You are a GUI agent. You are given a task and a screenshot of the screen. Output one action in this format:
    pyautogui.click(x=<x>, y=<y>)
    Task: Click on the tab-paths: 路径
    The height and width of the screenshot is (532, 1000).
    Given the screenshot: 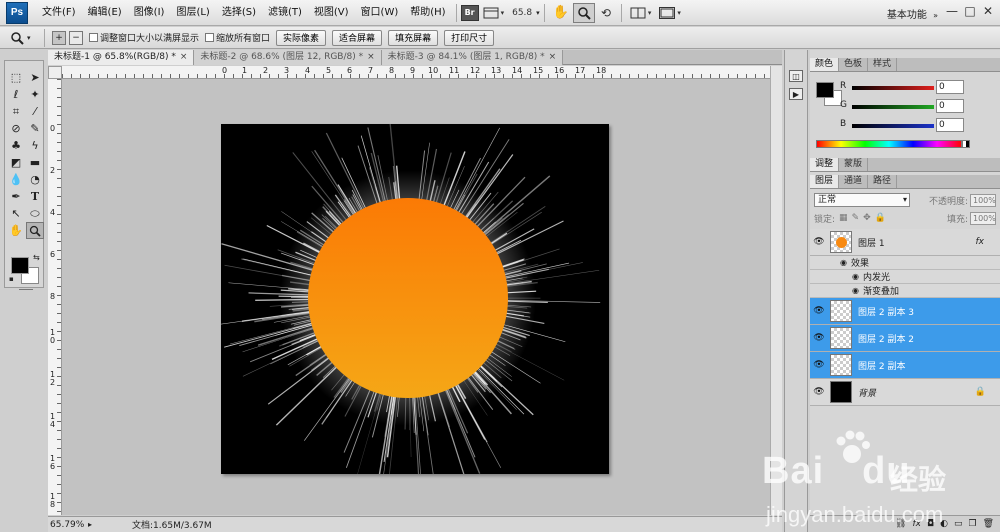 What is the action you would take?
    pyautogui.click(x=883, y=181)
    